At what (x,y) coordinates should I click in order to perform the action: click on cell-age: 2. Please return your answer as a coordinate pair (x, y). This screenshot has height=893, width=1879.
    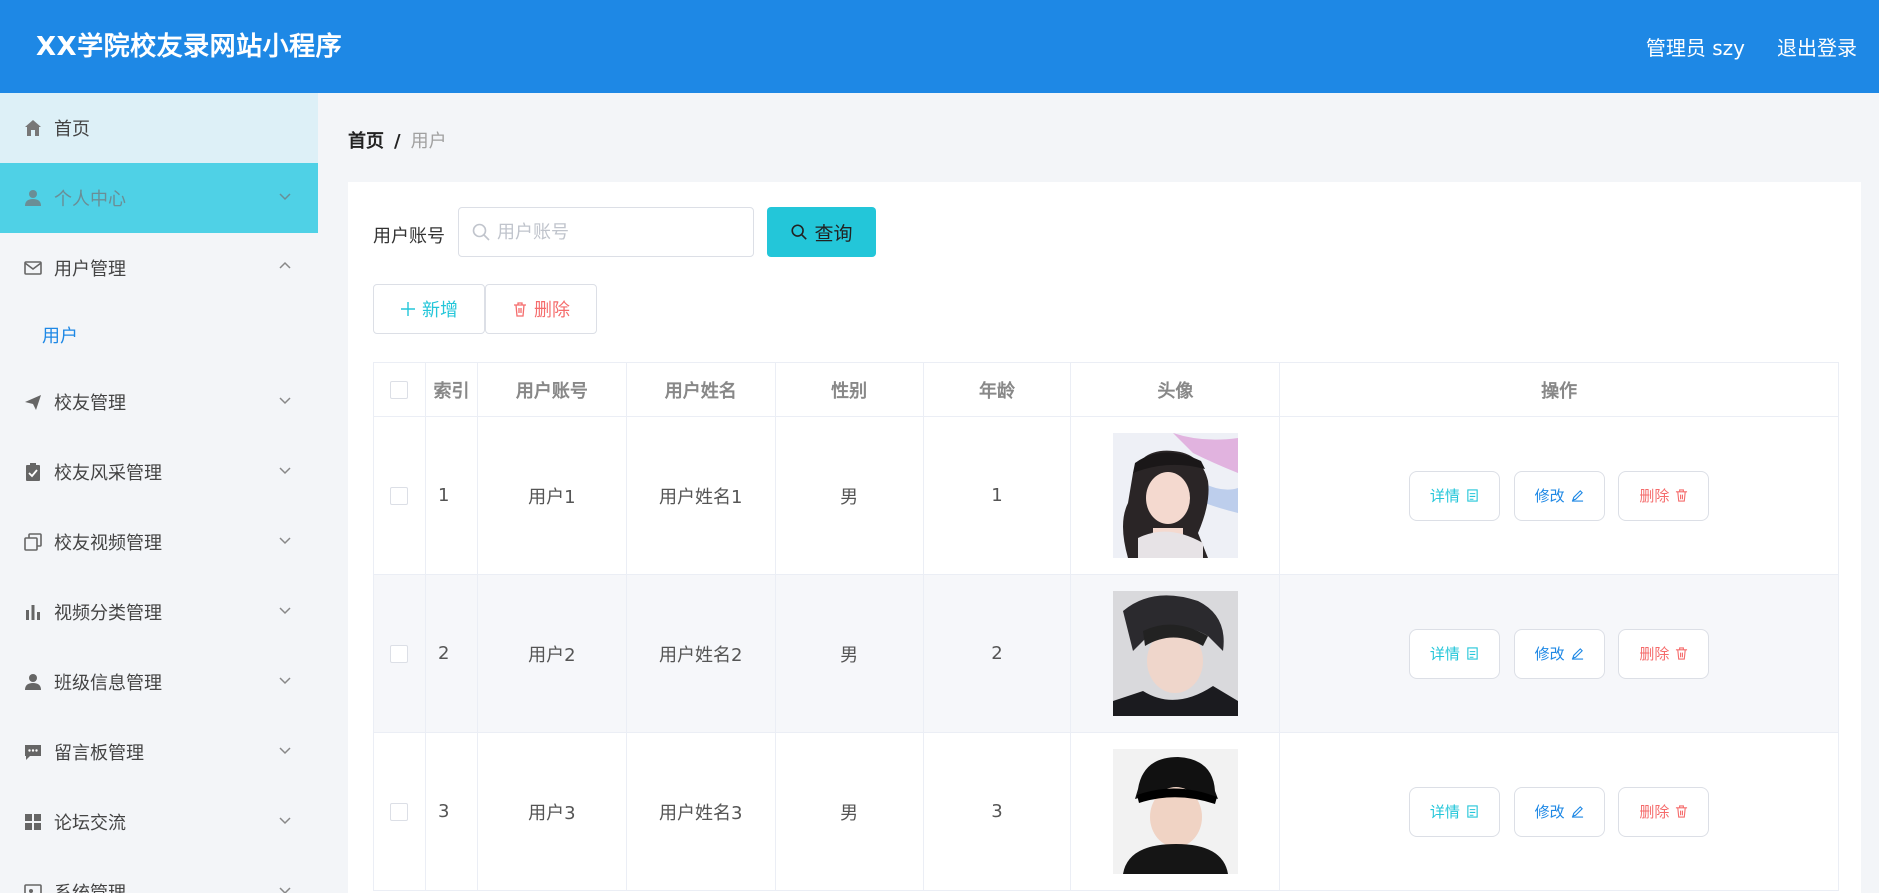
    Looking at the image, I should click on (997, 653).